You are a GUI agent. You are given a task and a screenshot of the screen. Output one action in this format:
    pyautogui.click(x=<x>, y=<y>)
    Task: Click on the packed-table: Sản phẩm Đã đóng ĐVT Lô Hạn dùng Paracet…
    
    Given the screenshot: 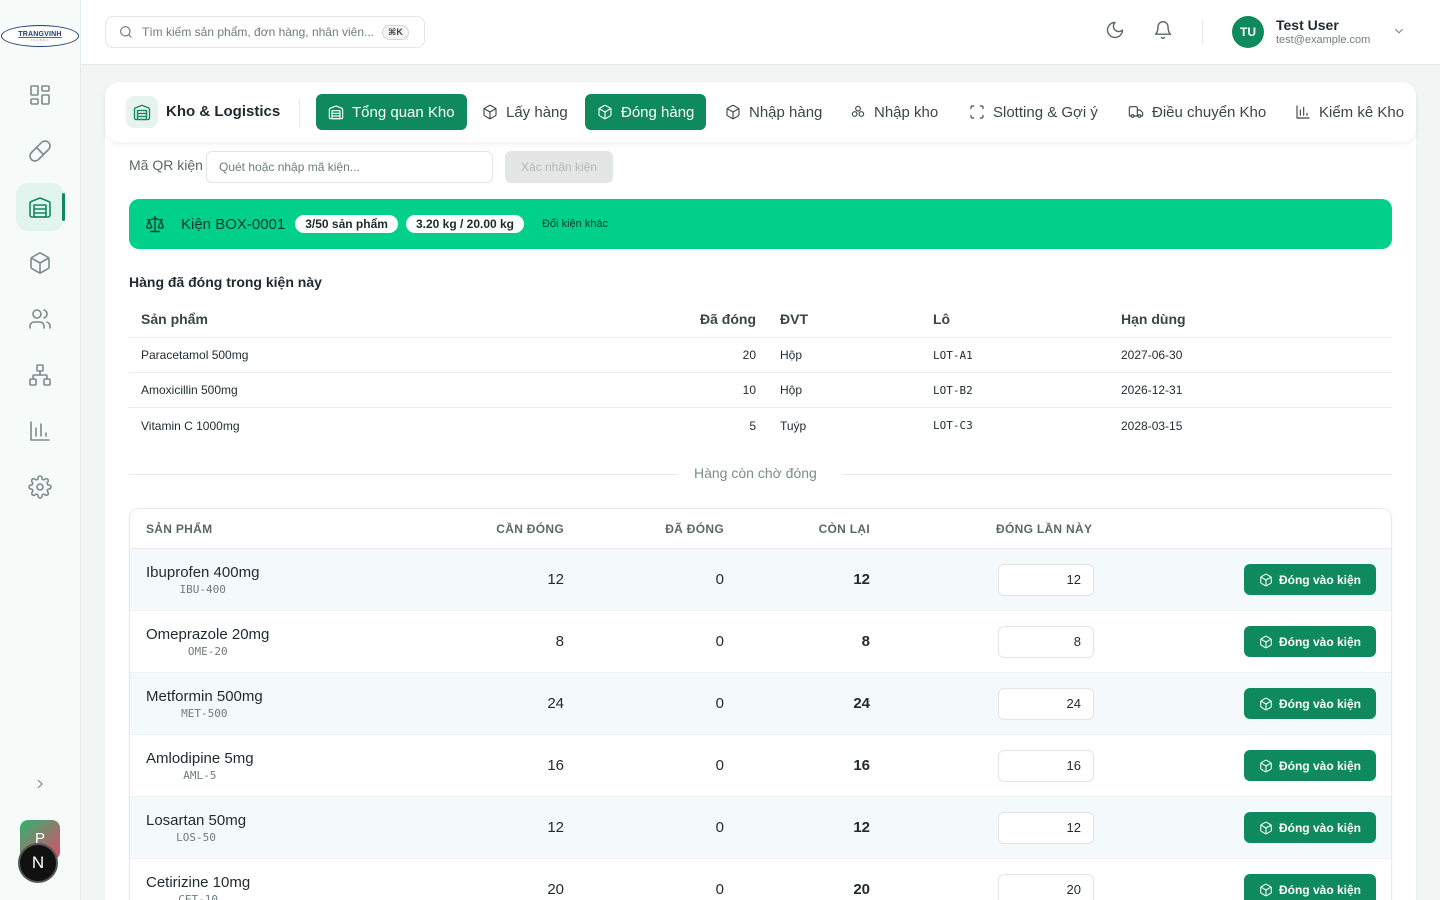 What is the action you would take?
    pyautogui.click(x=760, y=371)
    